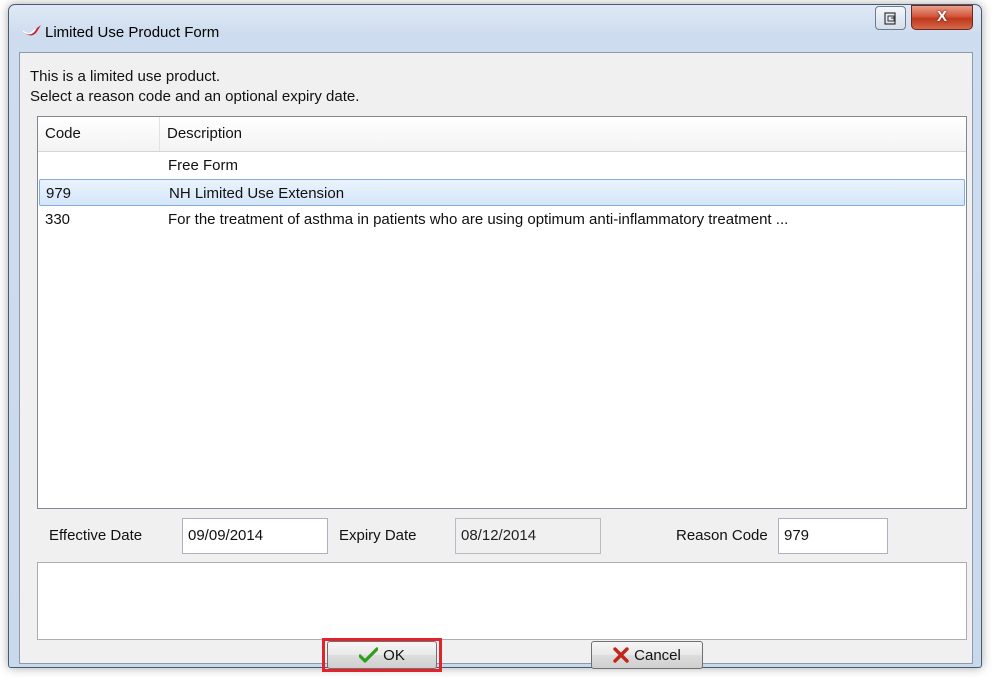 The height and width of the screenshot is (678, 992). Describe the element at coordinates (495, 26) in the screenshot. I see `title-bar: Limited Use Product Form X` at that location.